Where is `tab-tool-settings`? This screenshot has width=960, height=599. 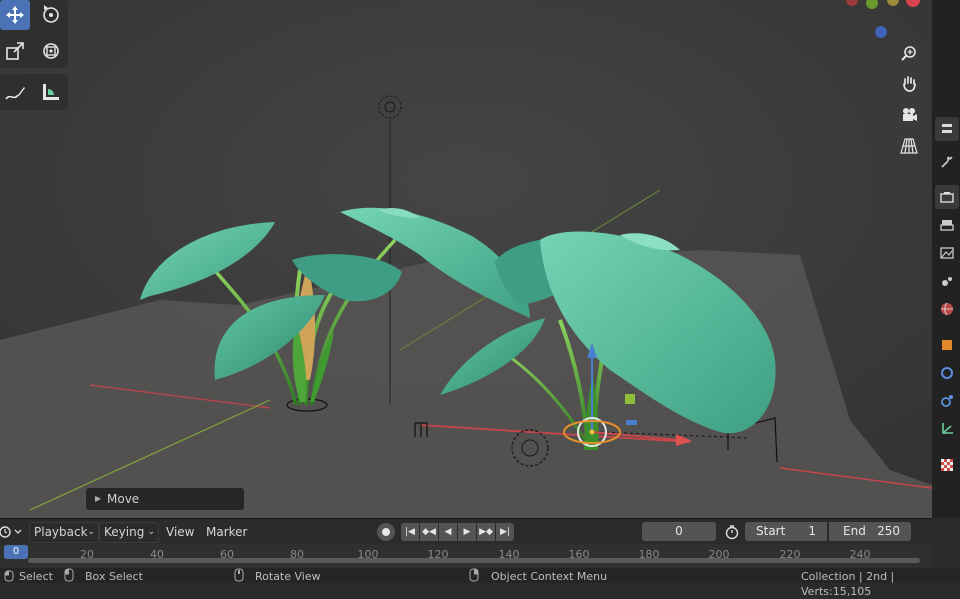
tab-tool-settings is located at coordinates (947, 129).